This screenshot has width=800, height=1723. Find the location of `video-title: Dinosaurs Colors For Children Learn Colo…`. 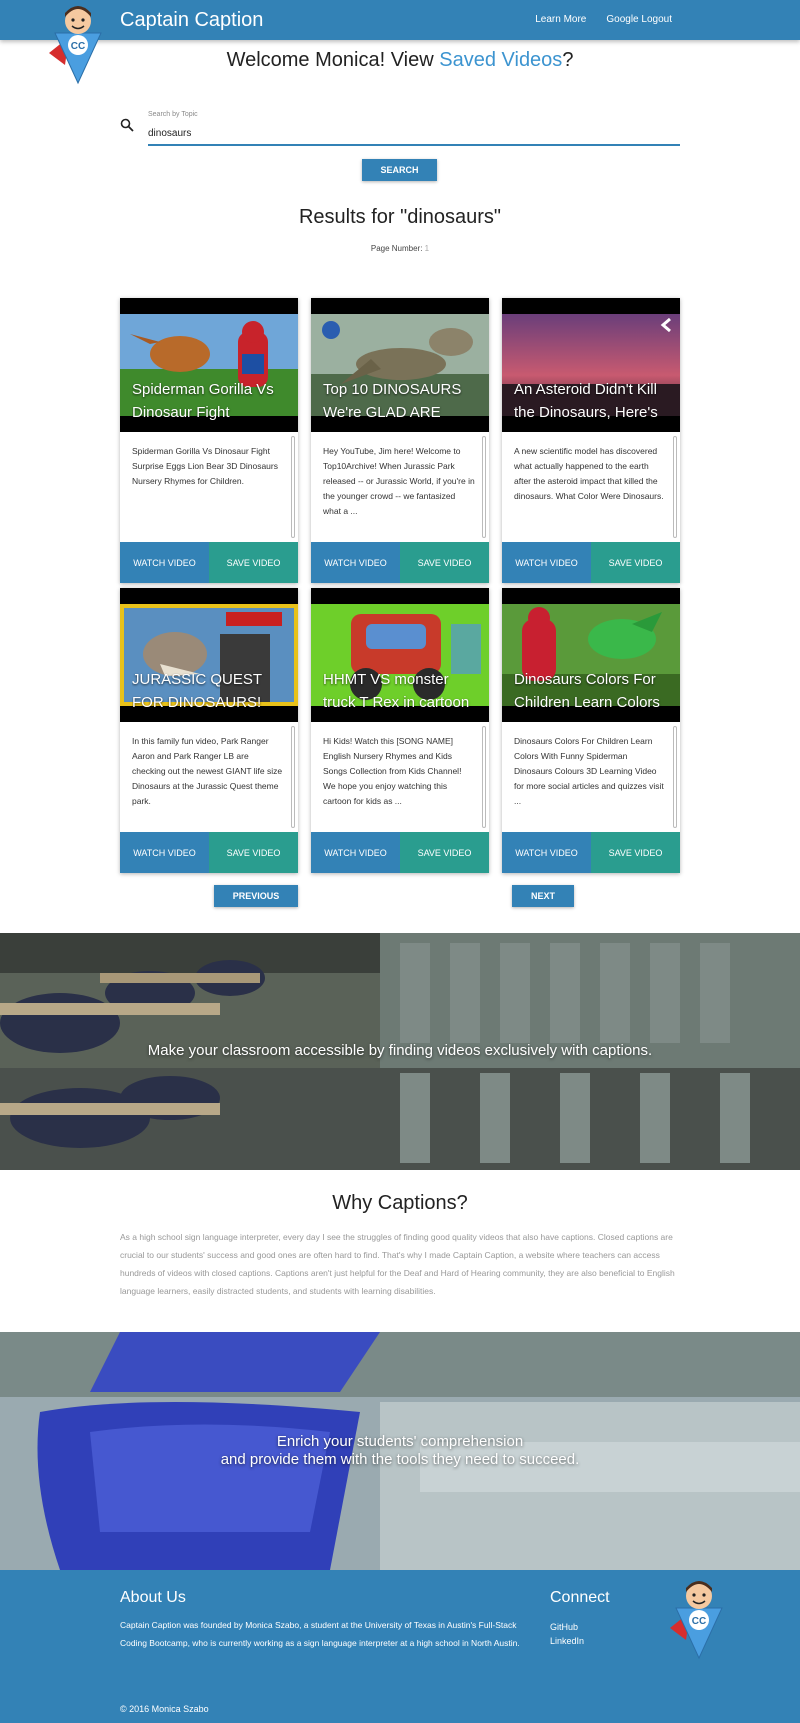

video-title: Dinosaurs Colors For Children Learn Colo… is located at coordinates (587, 691).